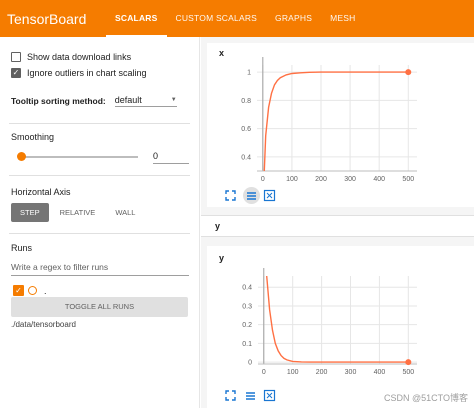 The height and width of the screenshot is (408, 474). Describe the element at coordinates (247, 344) in the screenshot. I see `y-tick-label: 0.1` at that location.